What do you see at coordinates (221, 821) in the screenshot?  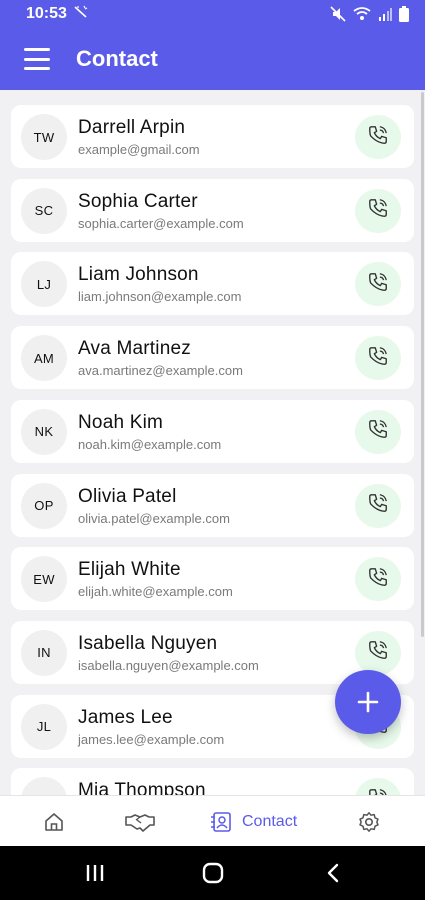 I see `contact-icon` at bounding box center [221, 821].